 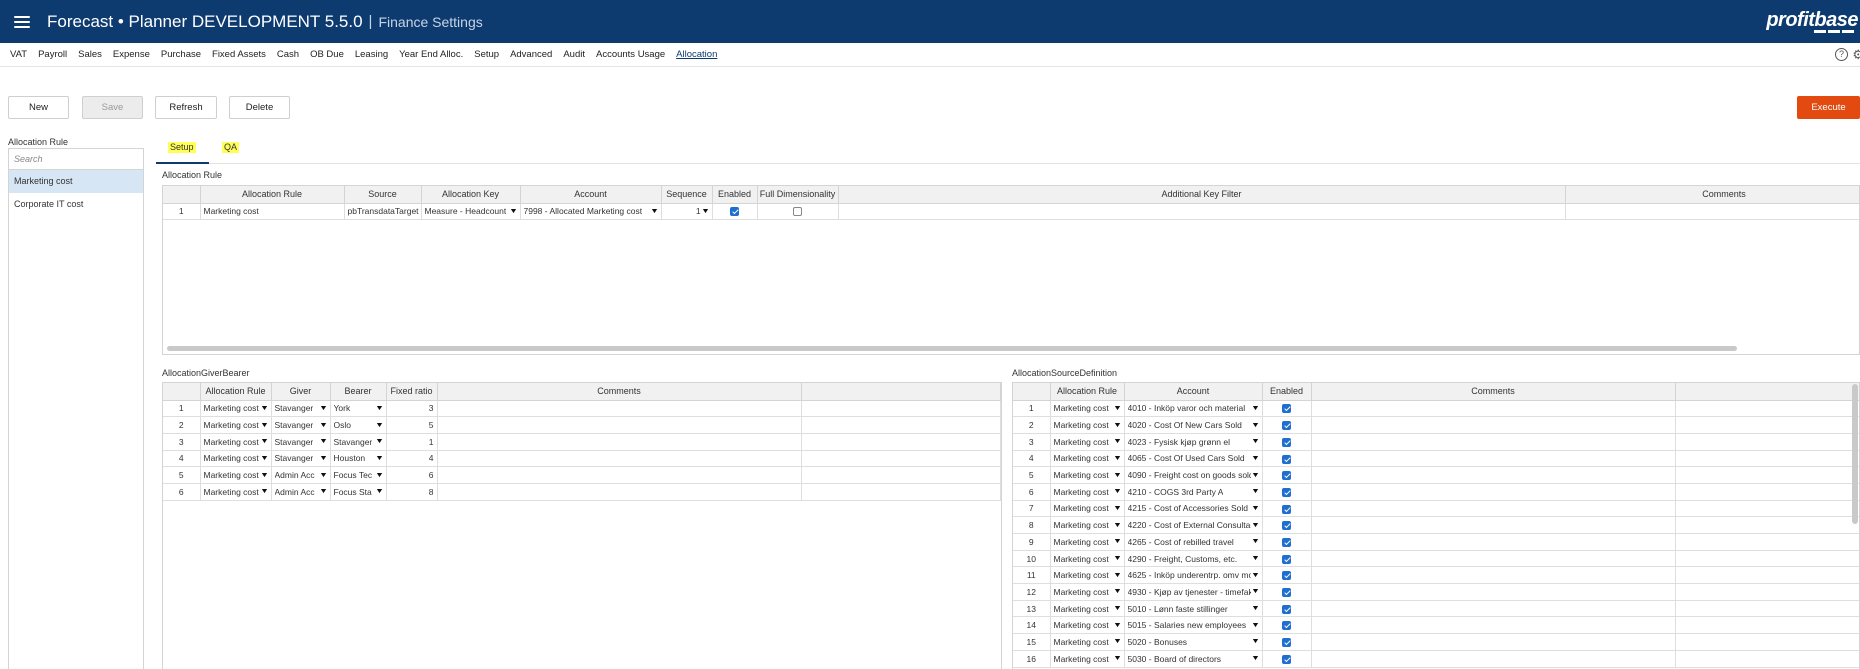 What do you see at coordinates (1193, 659) in the screenshot?
I see `account-cell-dropdown: 5030 - Board of directors ▼` at bounding box center [1193, 659].